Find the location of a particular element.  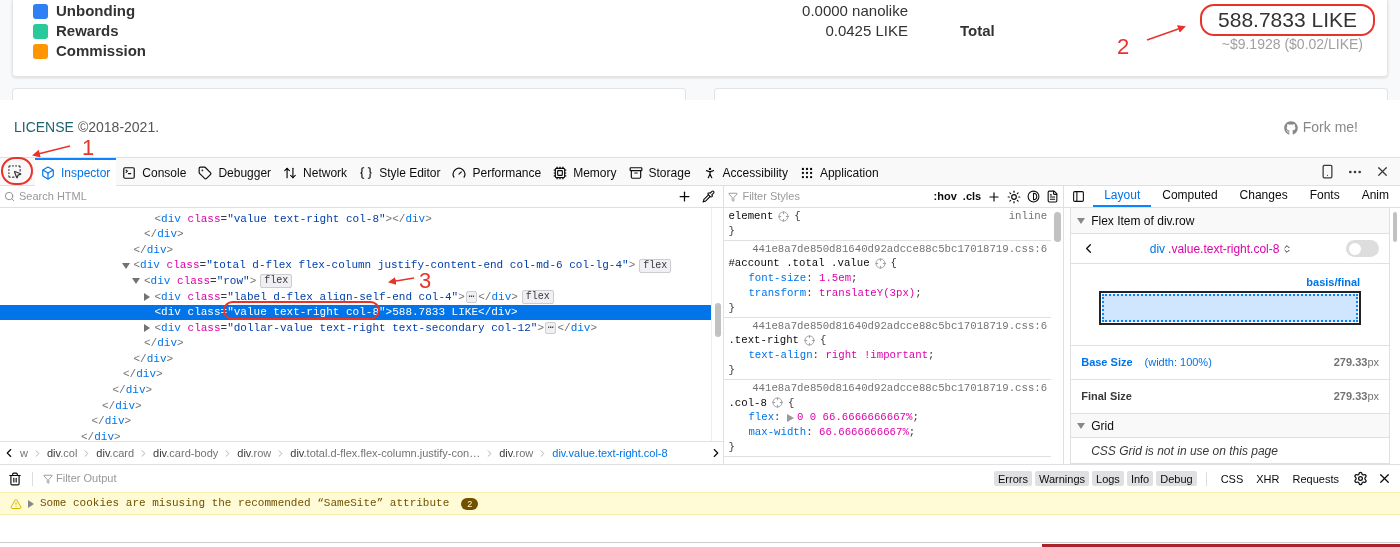

html-line: <div class="value text-right col-8"></div> is located at coordinates (216, 219).